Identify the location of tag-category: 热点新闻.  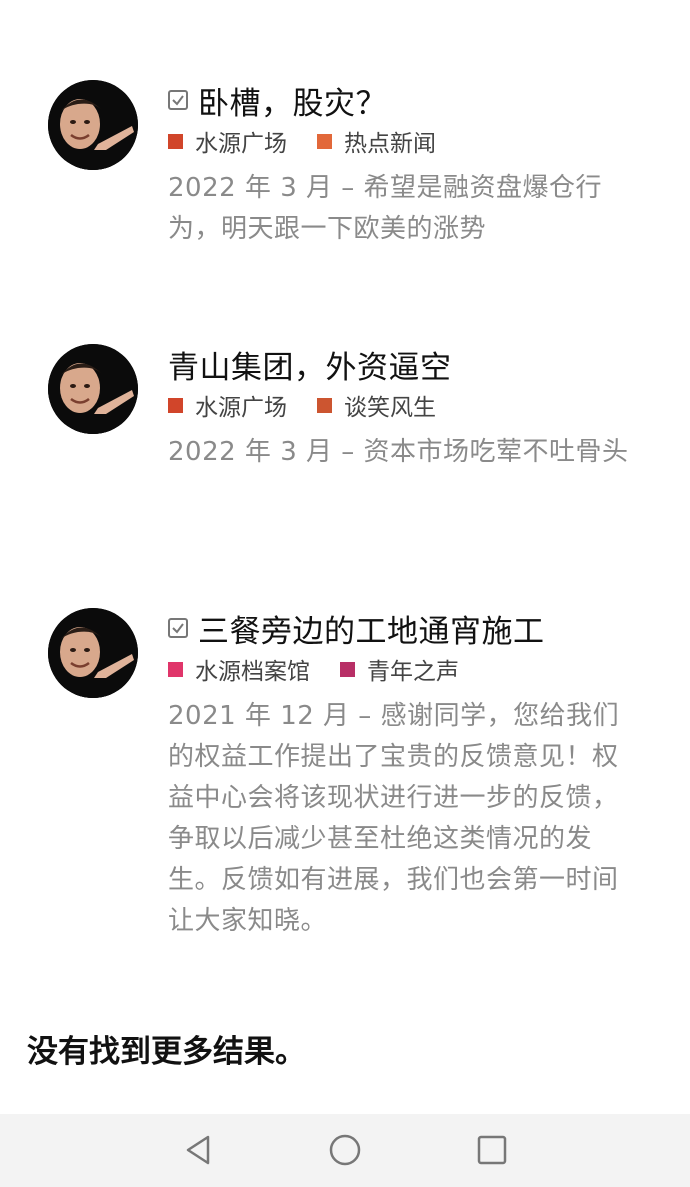
(376, 141).